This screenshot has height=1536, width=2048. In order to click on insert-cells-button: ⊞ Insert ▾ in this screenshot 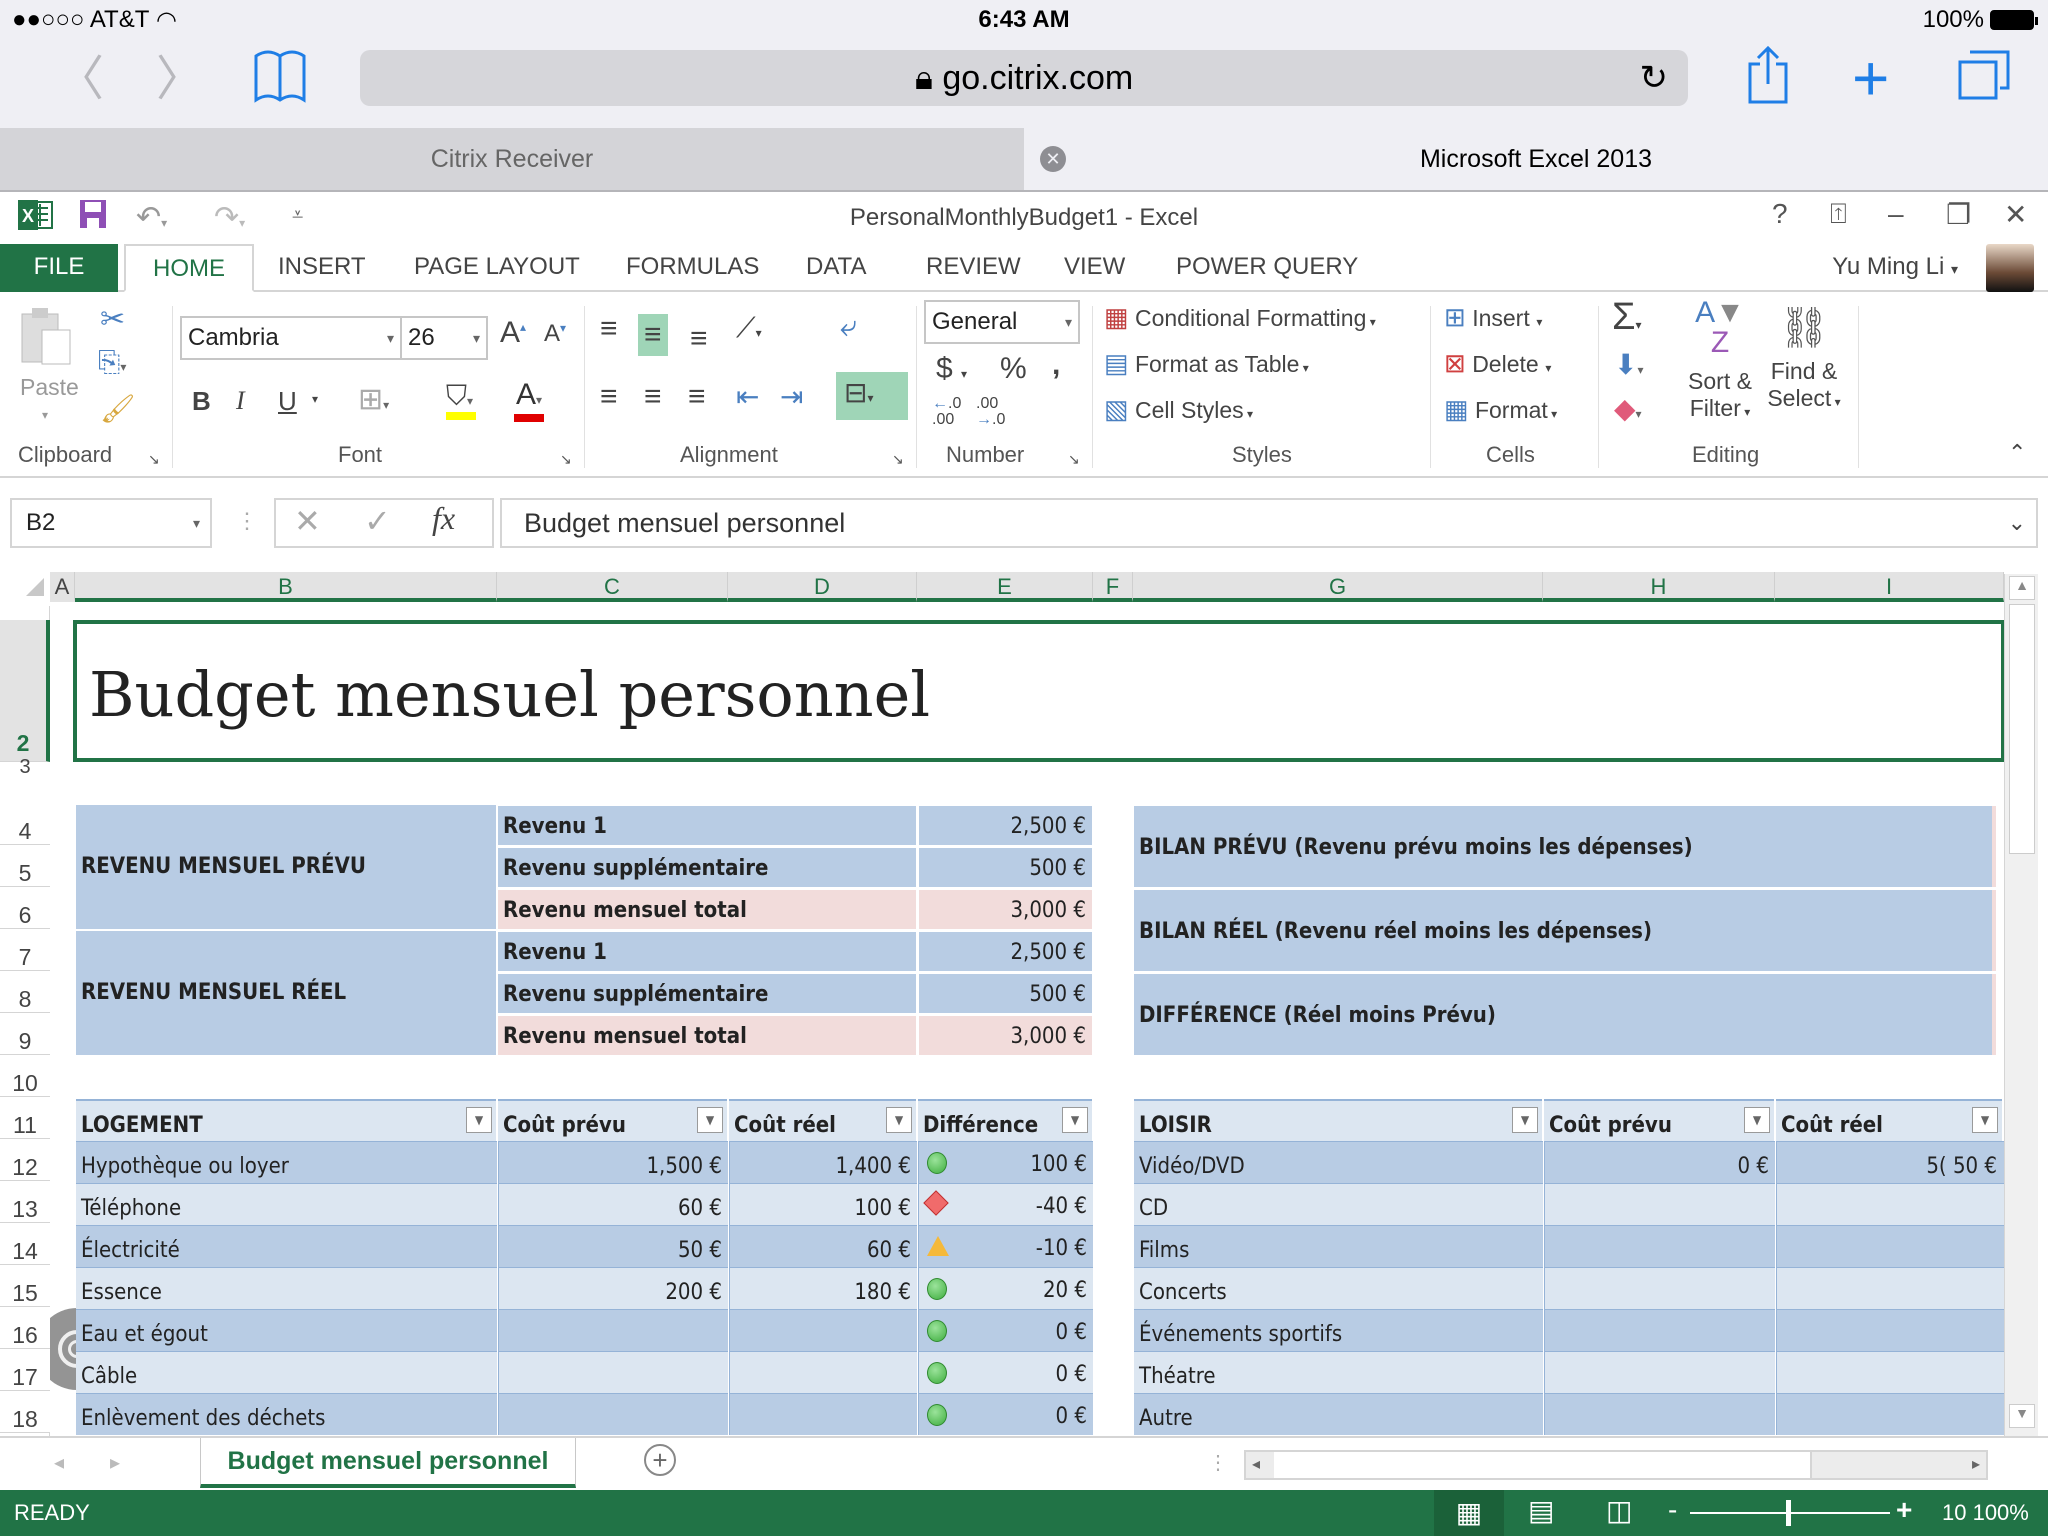, I will do `click(1493, 317)`.